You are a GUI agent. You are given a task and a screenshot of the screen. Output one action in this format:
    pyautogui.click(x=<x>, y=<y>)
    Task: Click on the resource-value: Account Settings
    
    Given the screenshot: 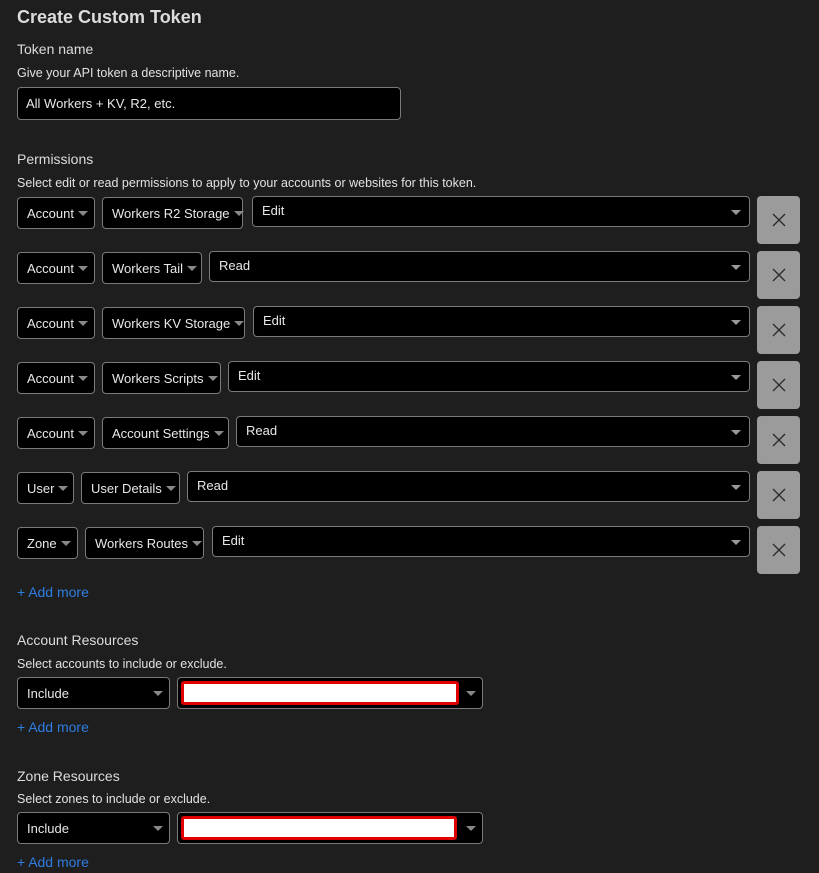 What is the action you would take?
    pyautogui.click(x=161, y=433)
    